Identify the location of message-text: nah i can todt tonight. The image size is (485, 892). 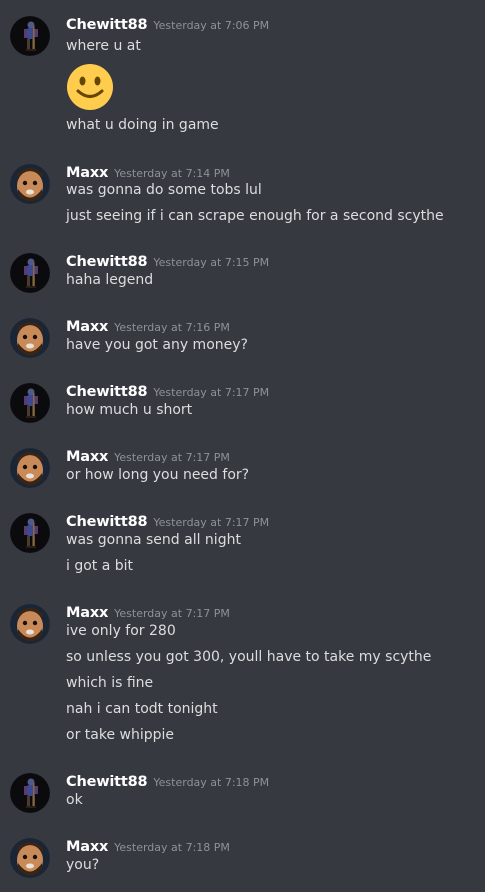
(142, 709).